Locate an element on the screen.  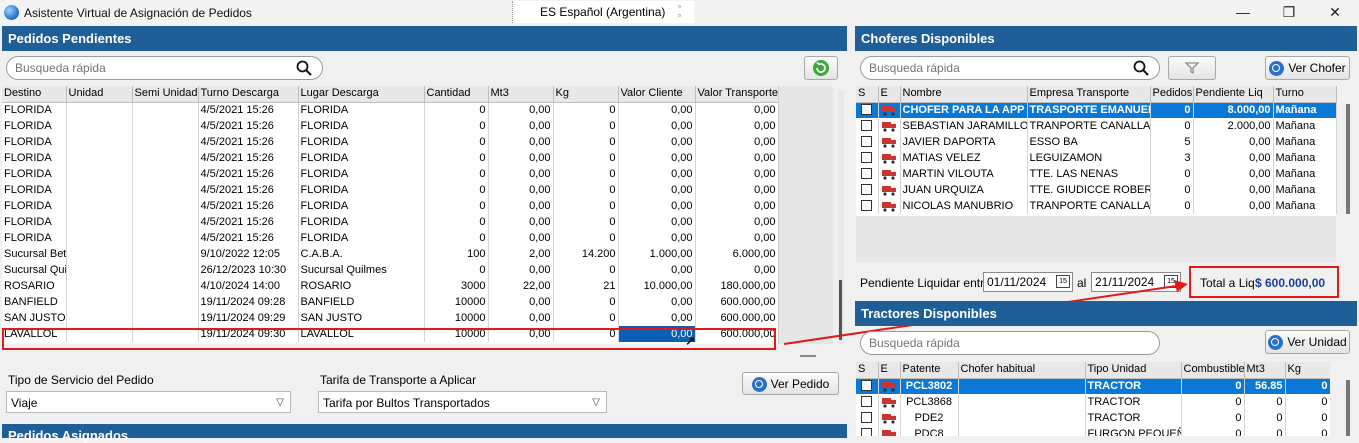
language-label: ES Español (Argentina) is located at coordinates (602, 12).